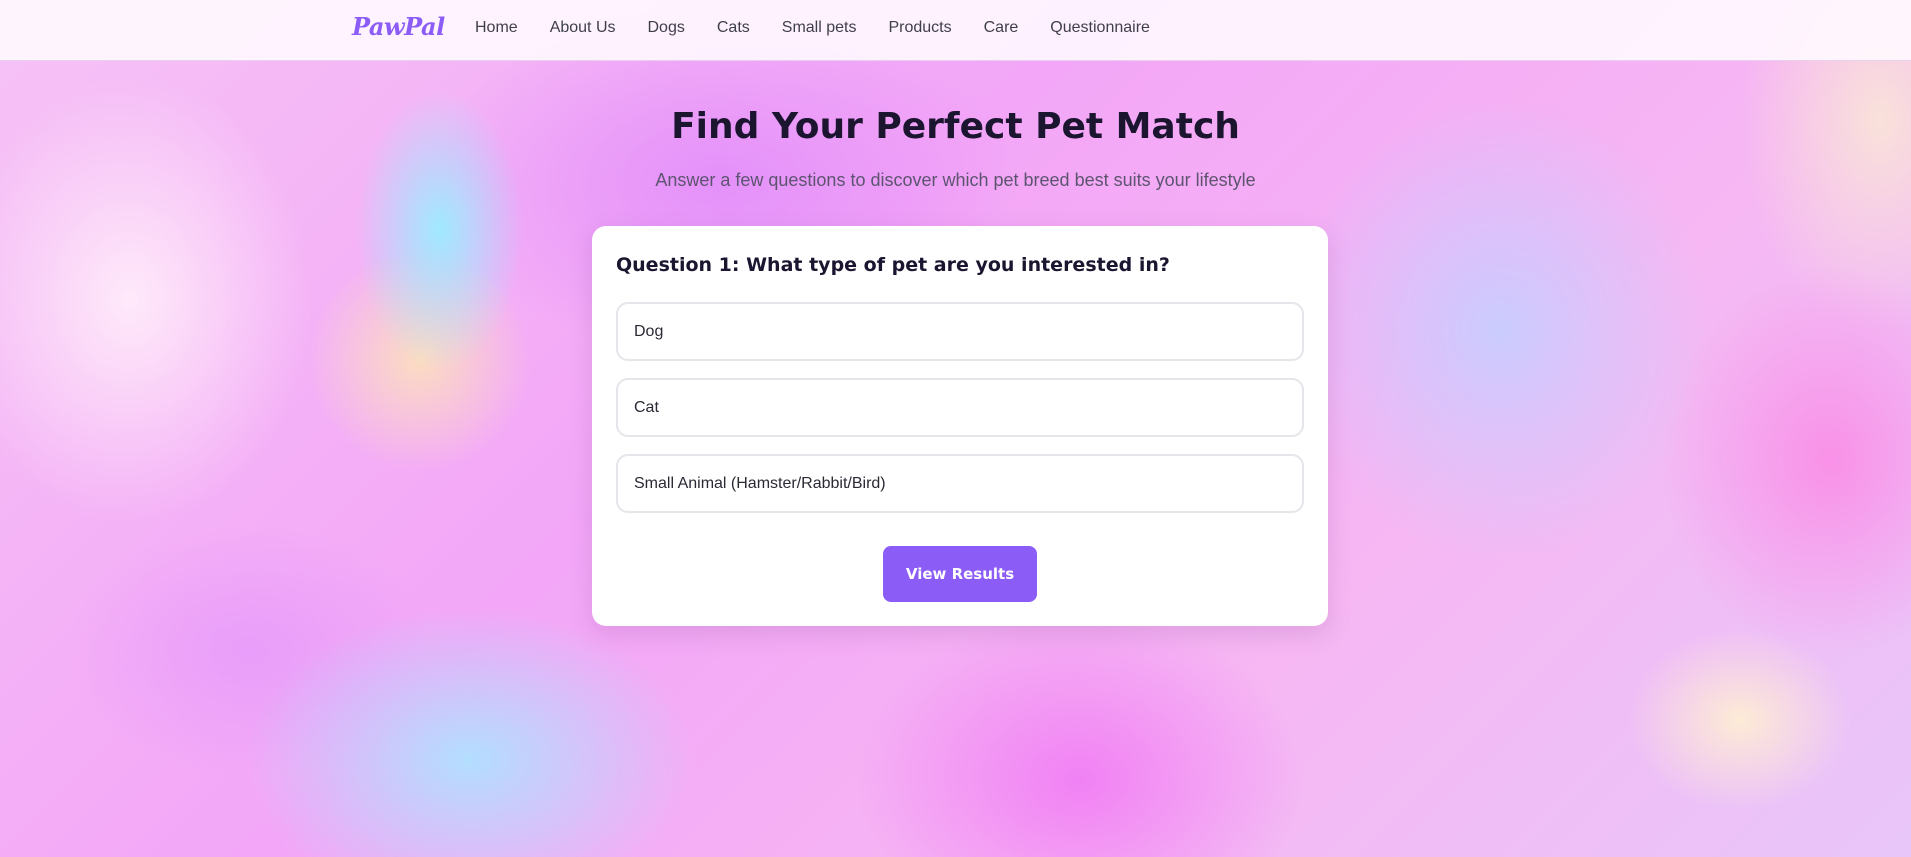 This screenshot has height=857, width=1911. Describe the element at coordinates (955, 126) in the screenshot. I see `page-title: Find Your Perfect Pet Match` at that location.